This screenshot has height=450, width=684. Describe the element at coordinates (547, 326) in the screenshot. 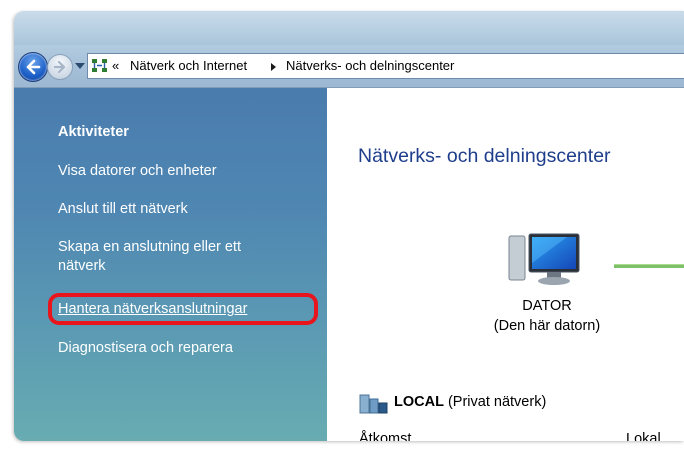

I see `computer-subtitle: (Den här datorn)` at that location.